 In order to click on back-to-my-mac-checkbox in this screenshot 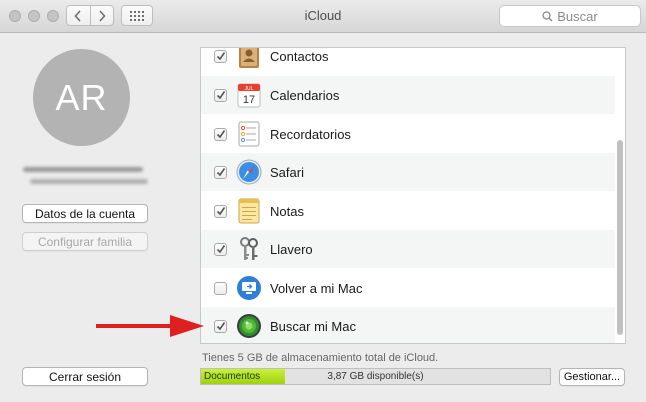, I will do `click(220, 288)`.